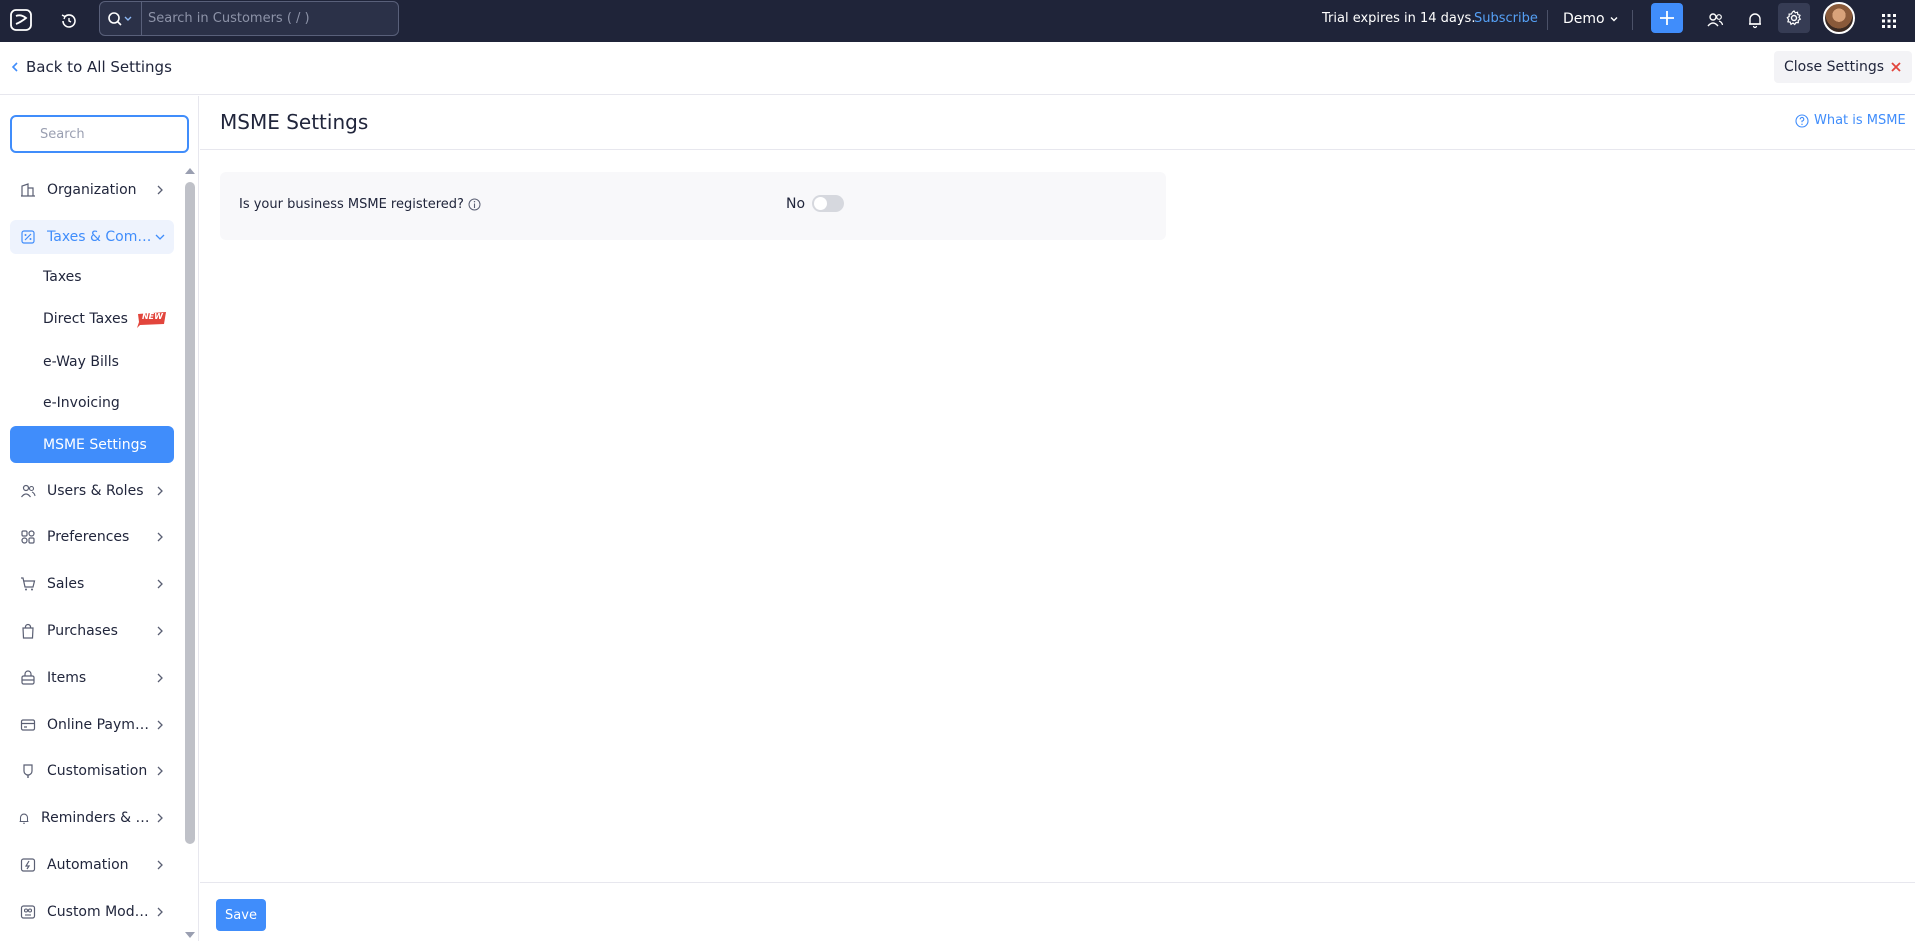 The height and width of the screenshot is (941, 1915). I want to click on plus-icon, so click(1667, 18).